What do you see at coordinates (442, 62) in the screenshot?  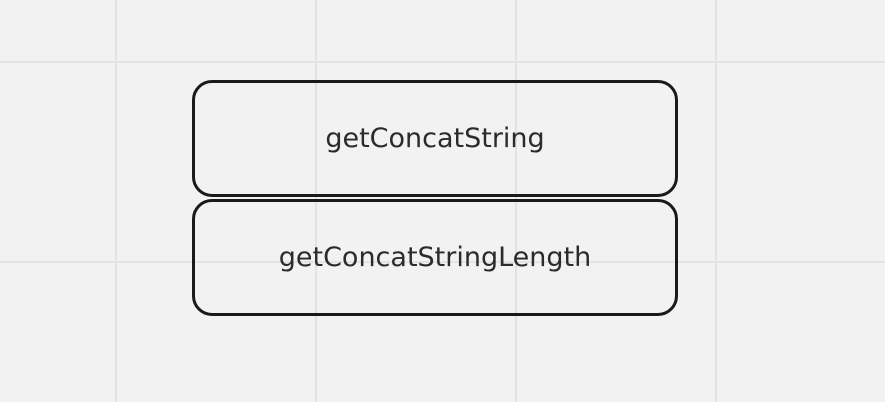 I see `grid-line` at bounding box center [442, 62].